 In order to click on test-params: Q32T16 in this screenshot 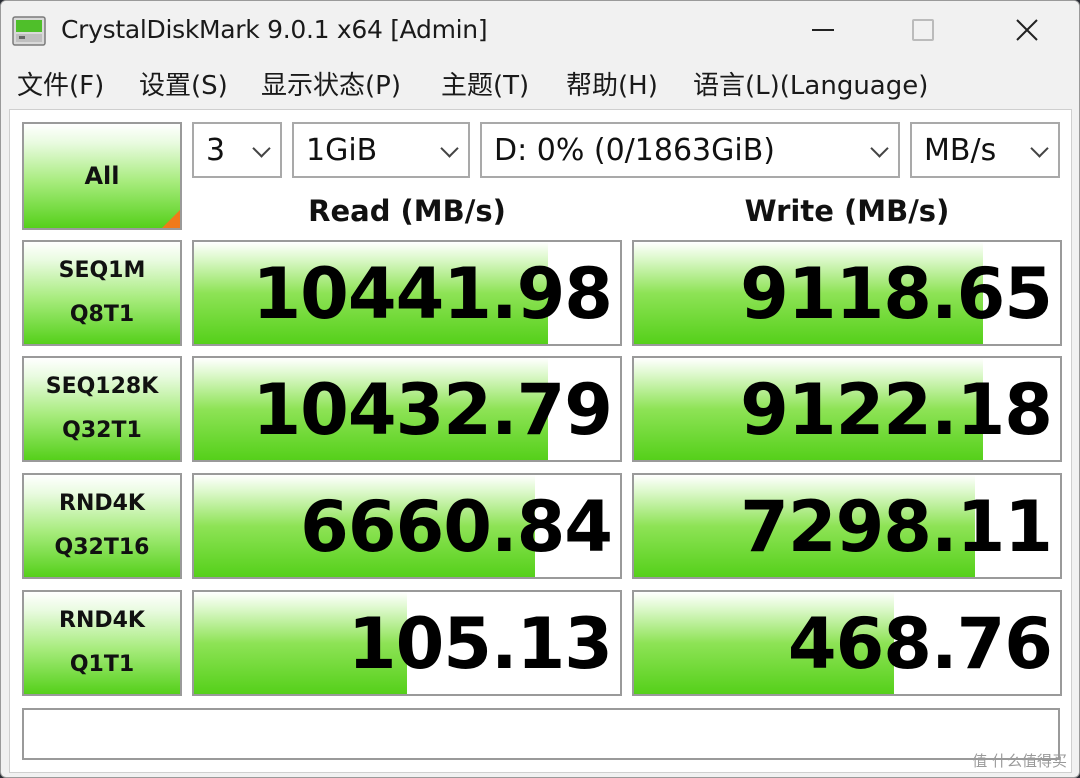, I will do `click(102, 547)`.